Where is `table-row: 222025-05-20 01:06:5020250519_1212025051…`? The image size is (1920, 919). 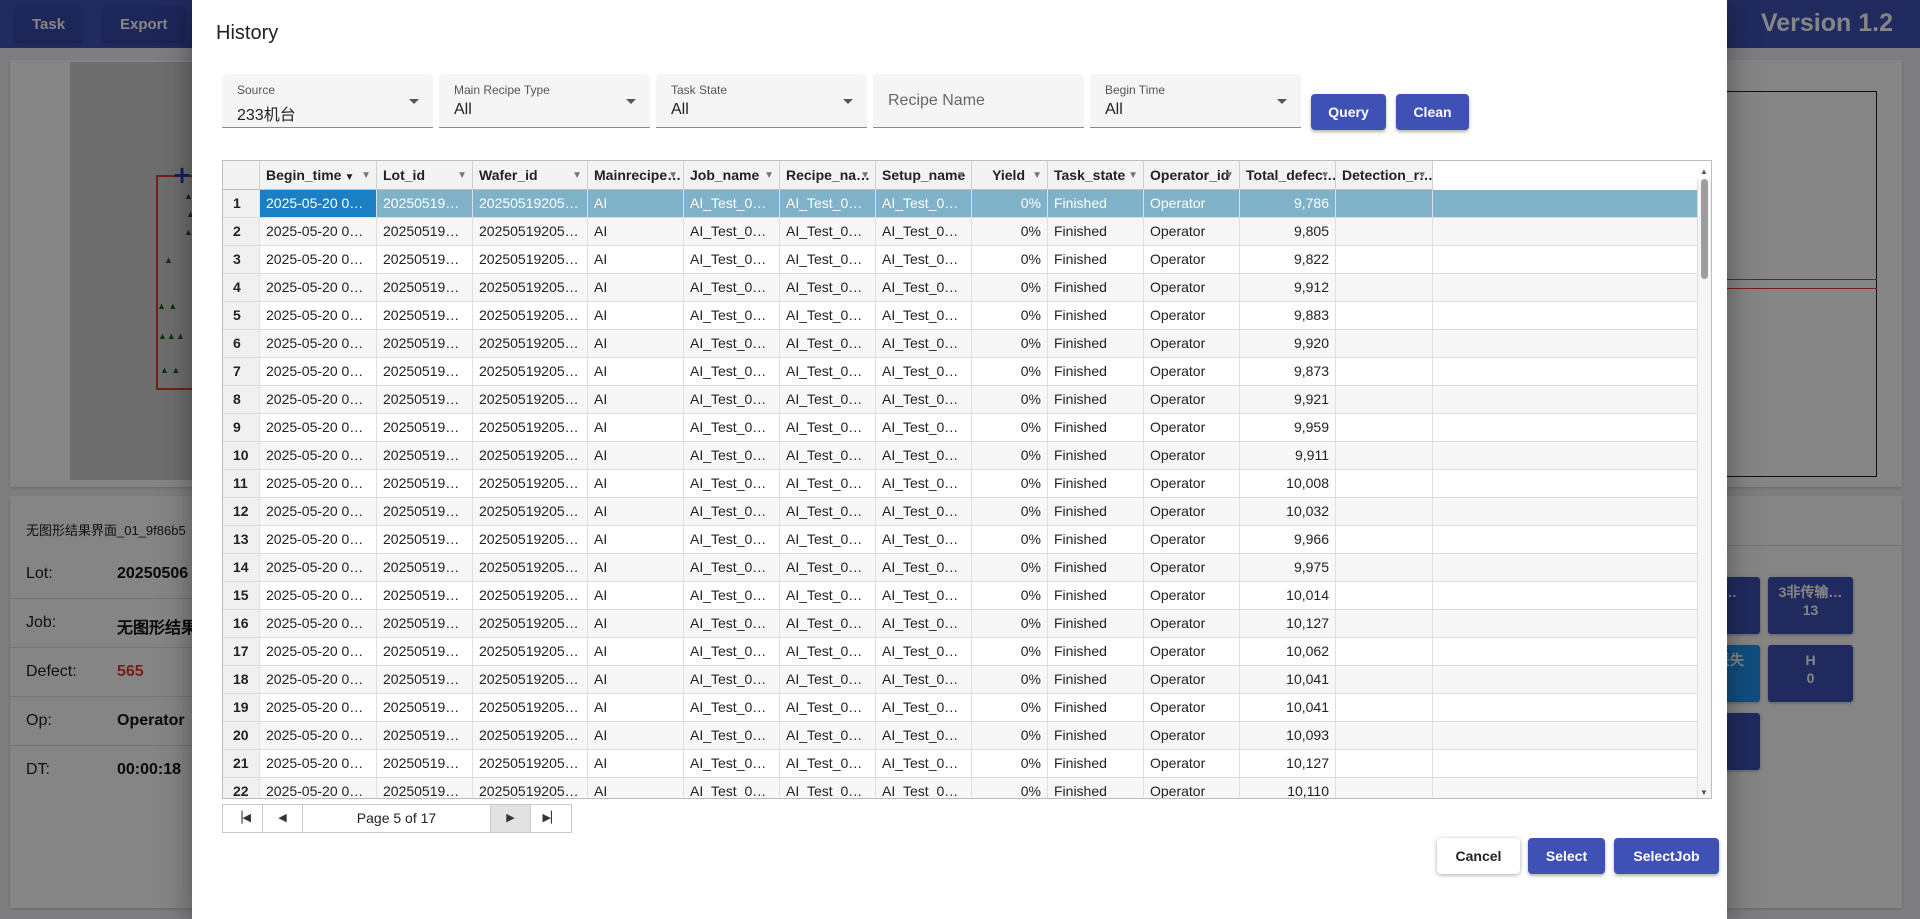 table-row: 222025-05-20 01:06:5020250519_1212025051… is located at coordinates (960, 788).